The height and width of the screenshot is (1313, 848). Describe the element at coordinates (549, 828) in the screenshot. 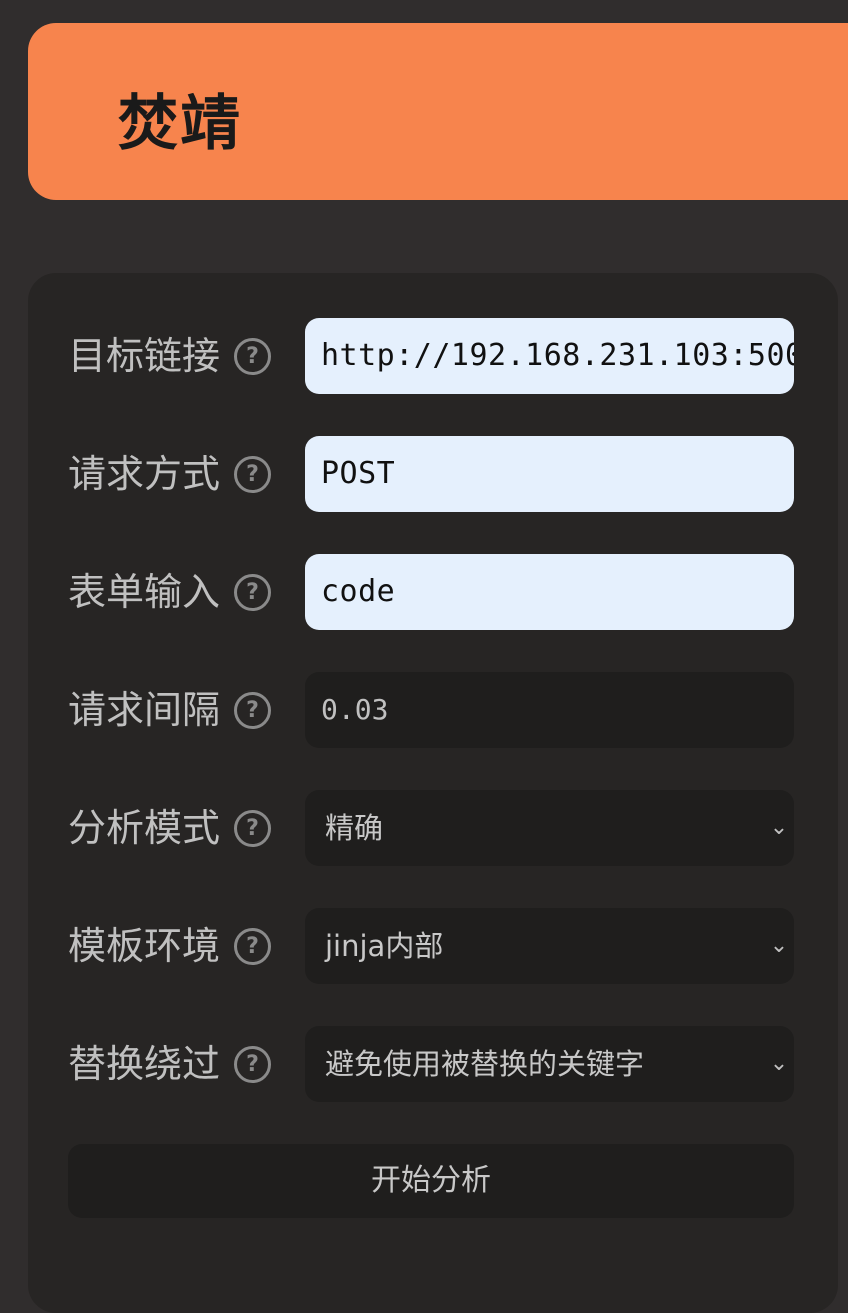

I see `analysis-mode-select: 精确 ⌄` at that location.